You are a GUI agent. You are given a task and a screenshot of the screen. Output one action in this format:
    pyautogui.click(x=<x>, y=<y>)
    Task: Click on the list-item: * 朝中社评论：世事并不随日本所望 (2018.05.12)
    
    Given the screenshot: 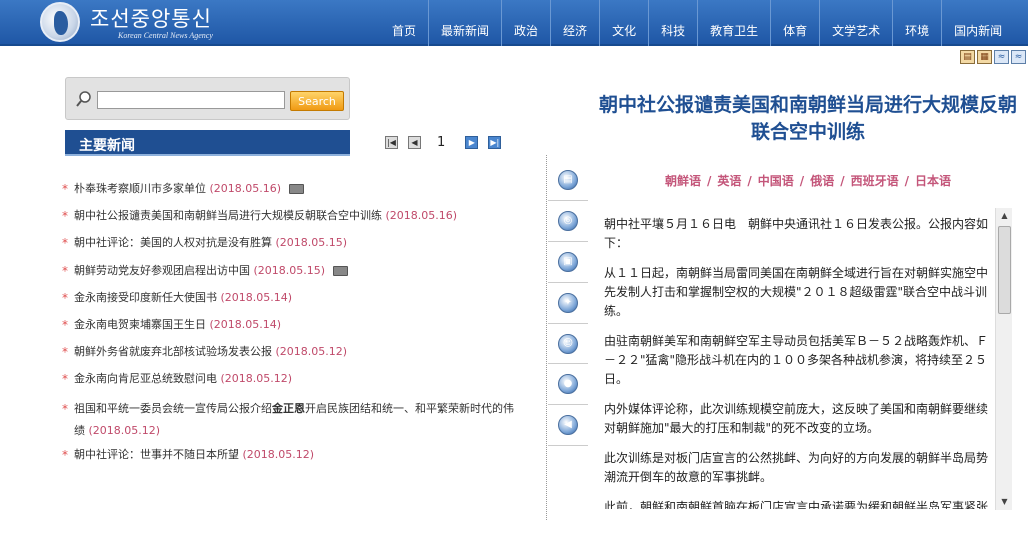 What is the action you would take?
    pyautogui.click(x=292, y=455)
    